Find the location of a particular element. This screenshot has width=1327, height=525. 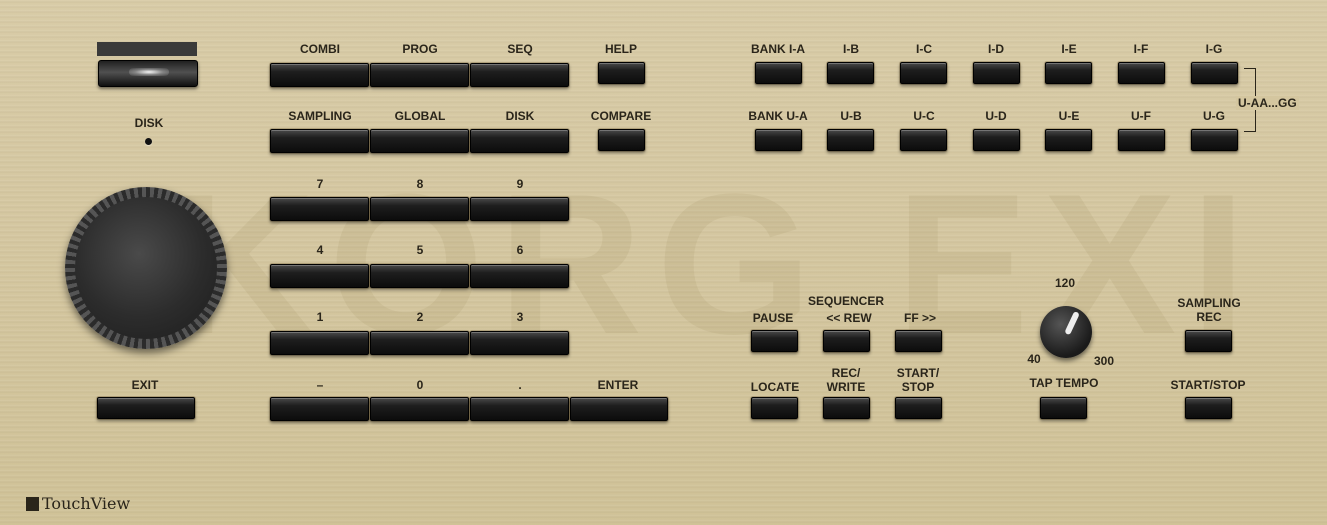

bank-u-e-button is located at coordinates (1068, 140).